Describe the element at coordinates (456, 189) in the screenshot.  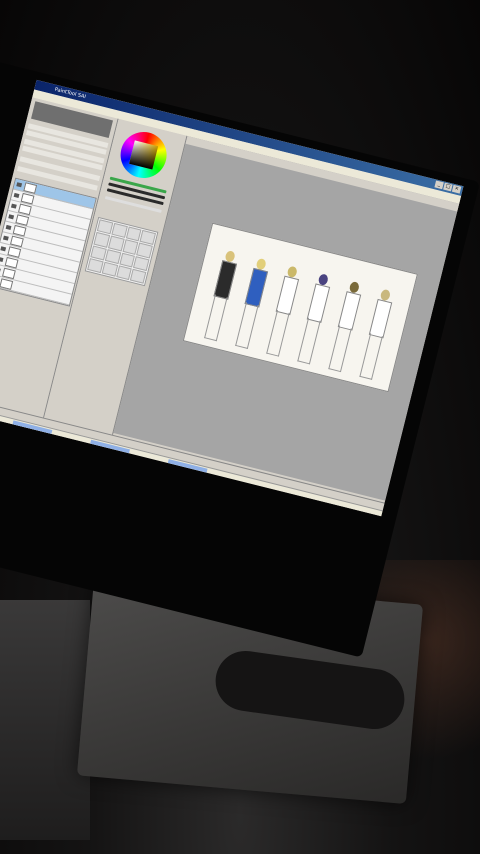
I see `close-button: ×` at that location.